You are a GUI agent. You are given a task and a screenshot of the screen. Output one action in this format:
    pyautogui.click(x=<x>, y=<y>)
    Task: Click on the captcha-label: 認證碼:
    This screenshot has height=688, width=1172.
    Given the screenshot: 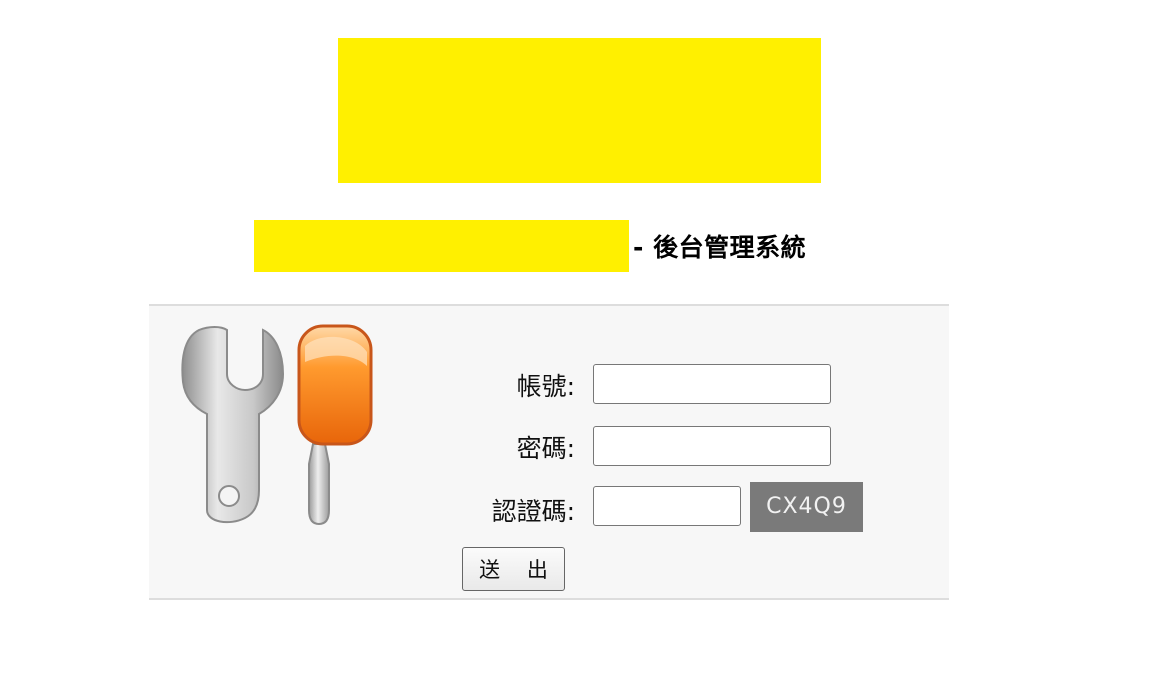 What is the action you would take?
    pyautogui.click(x=533, y=511)
    